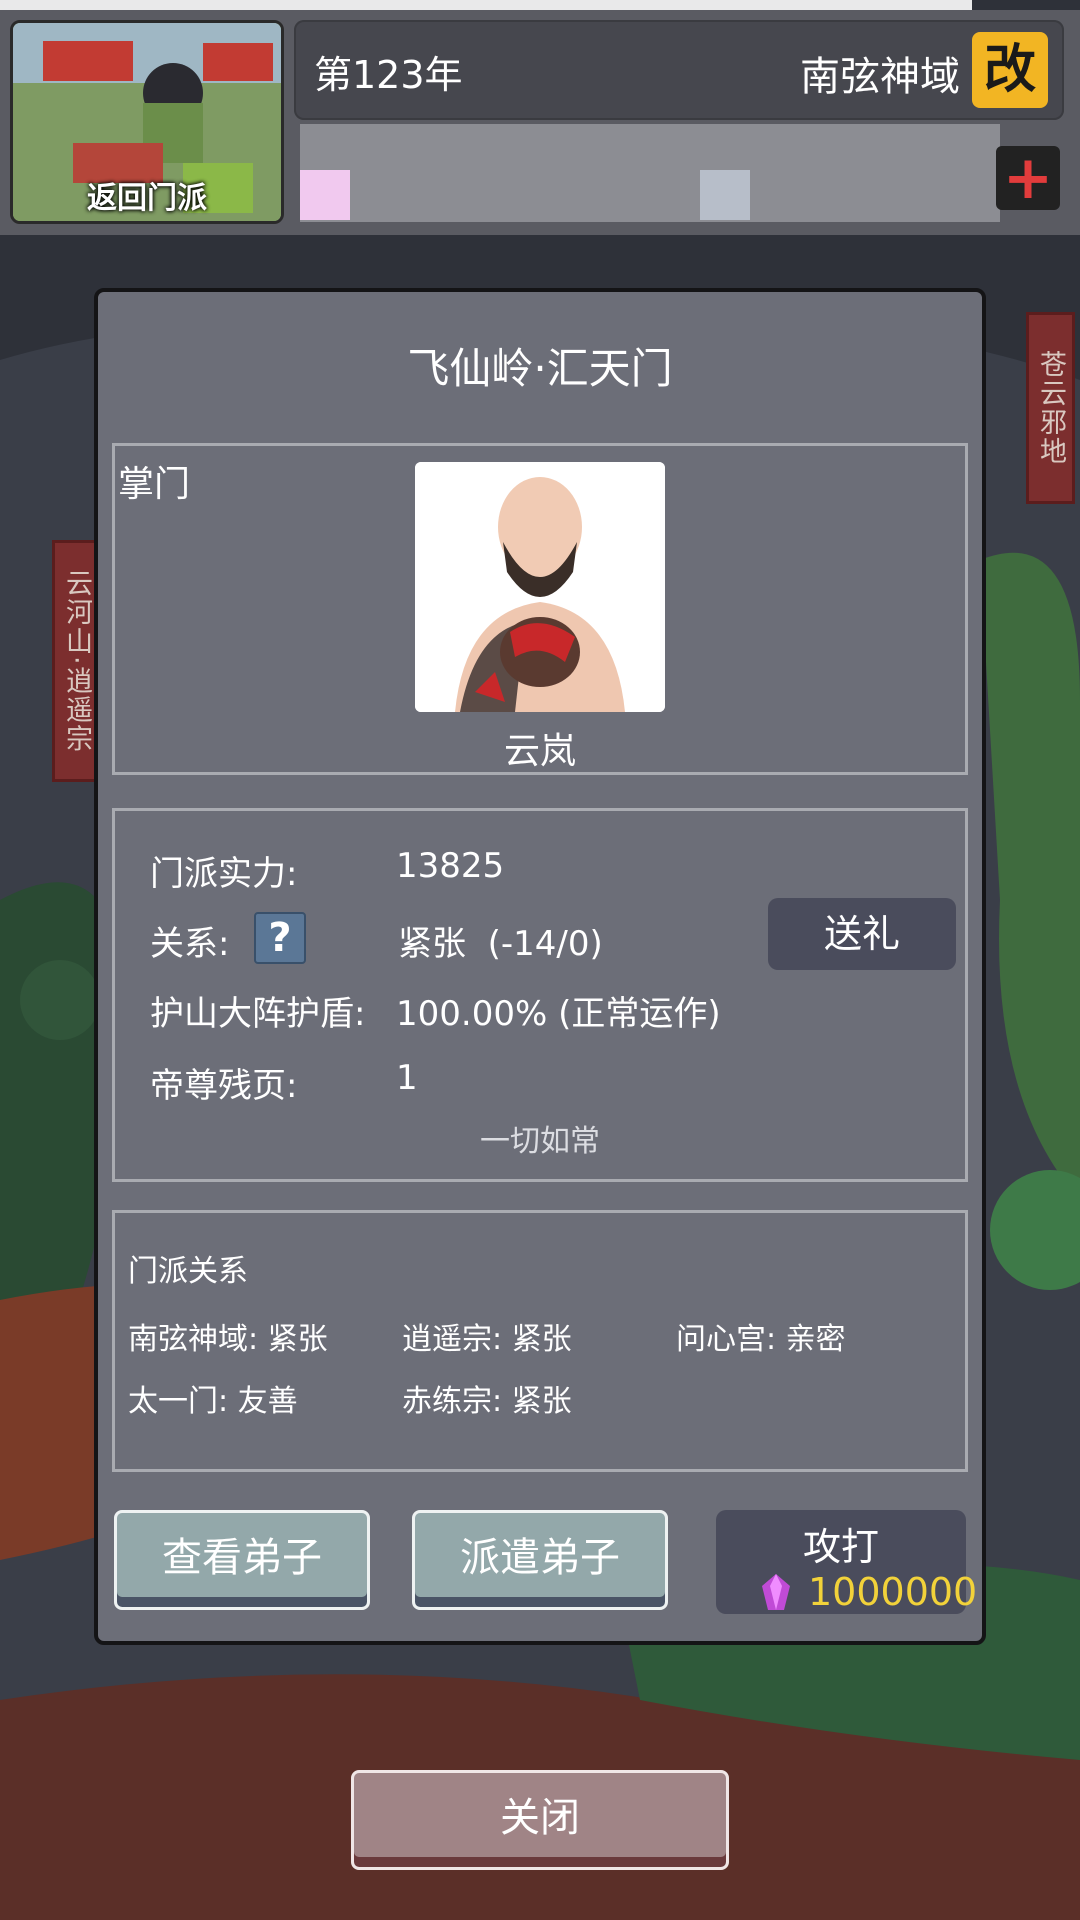  I want to click on view-disciples-button: 查看弟子, so click(242, 1560).